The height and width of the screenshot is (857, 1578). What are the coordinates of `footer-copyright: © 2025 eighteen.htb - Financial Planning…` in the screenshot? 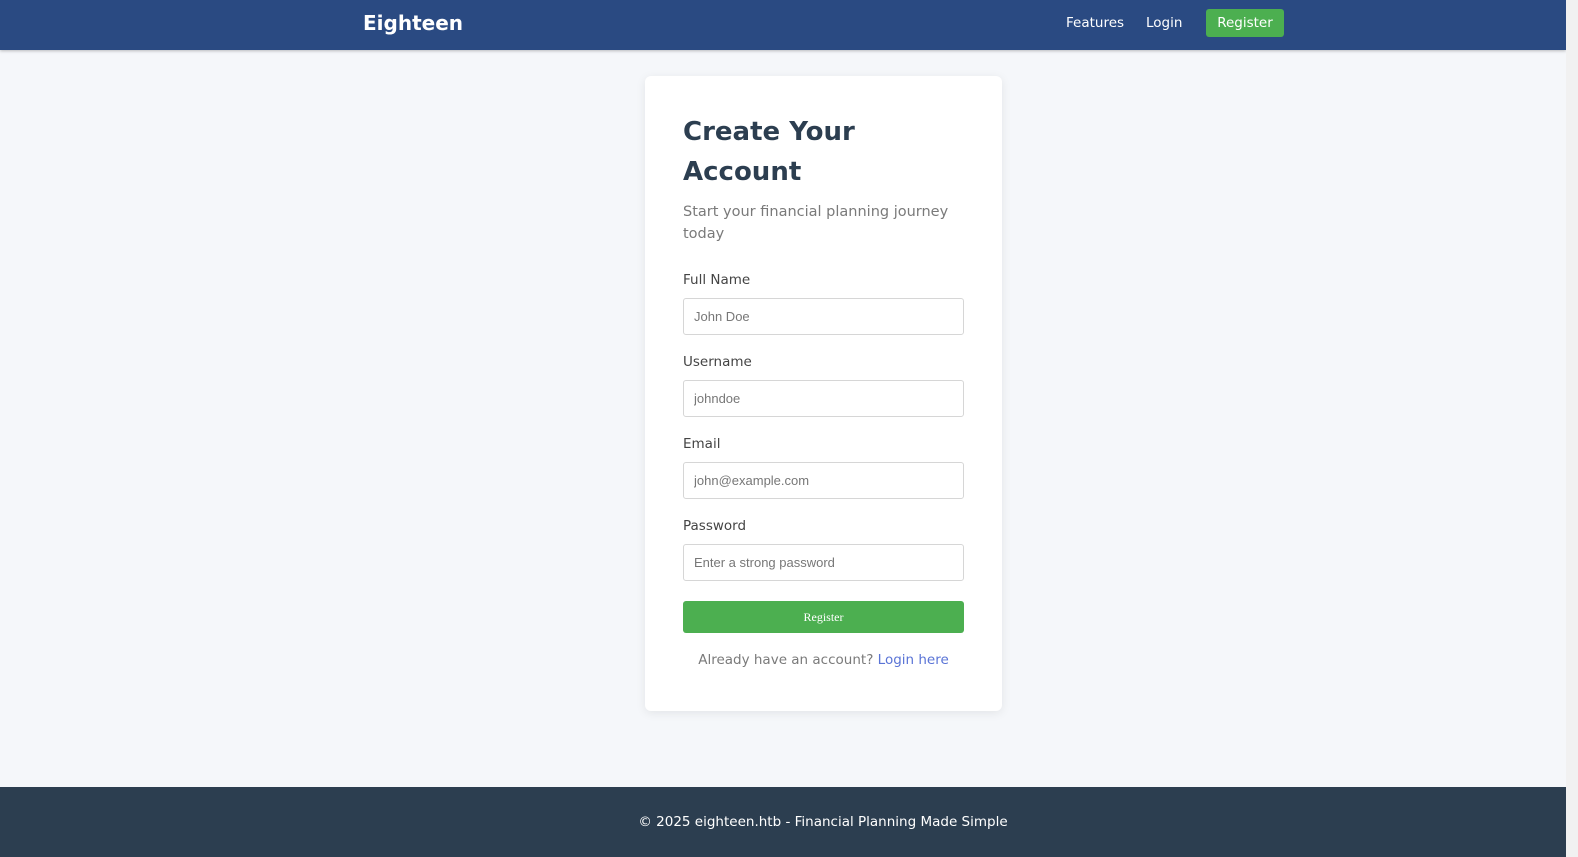 It's located at (823, 822).